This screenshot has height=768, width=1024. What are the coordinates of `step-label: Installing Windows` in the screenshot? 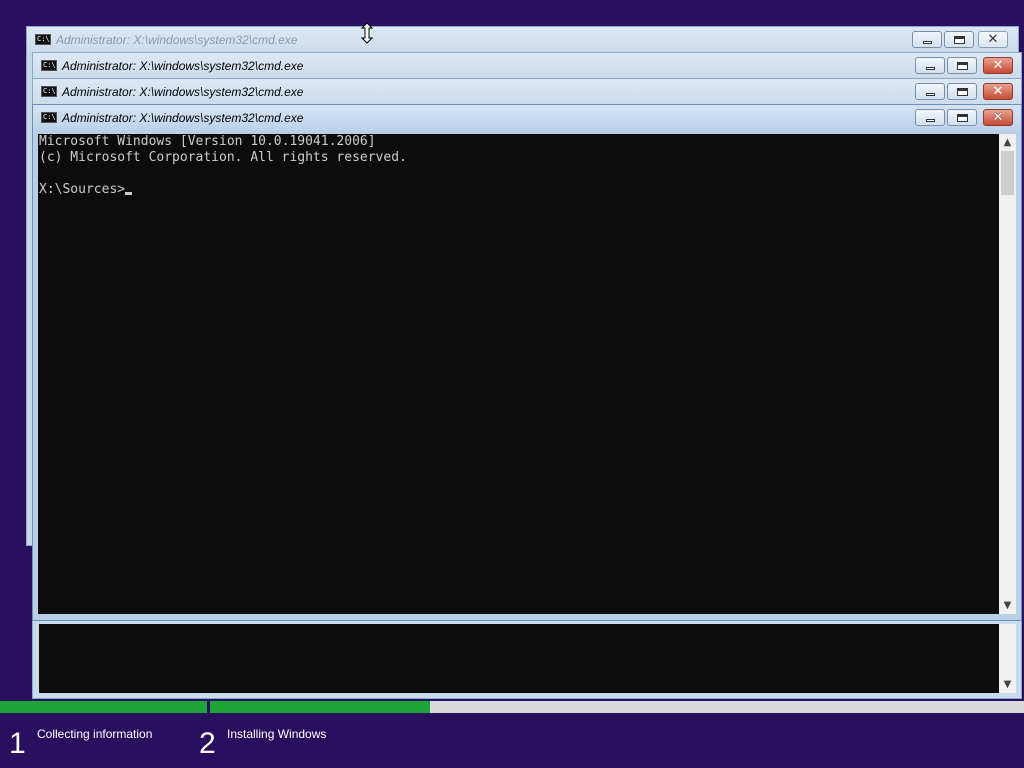 It's located at (277, 734).